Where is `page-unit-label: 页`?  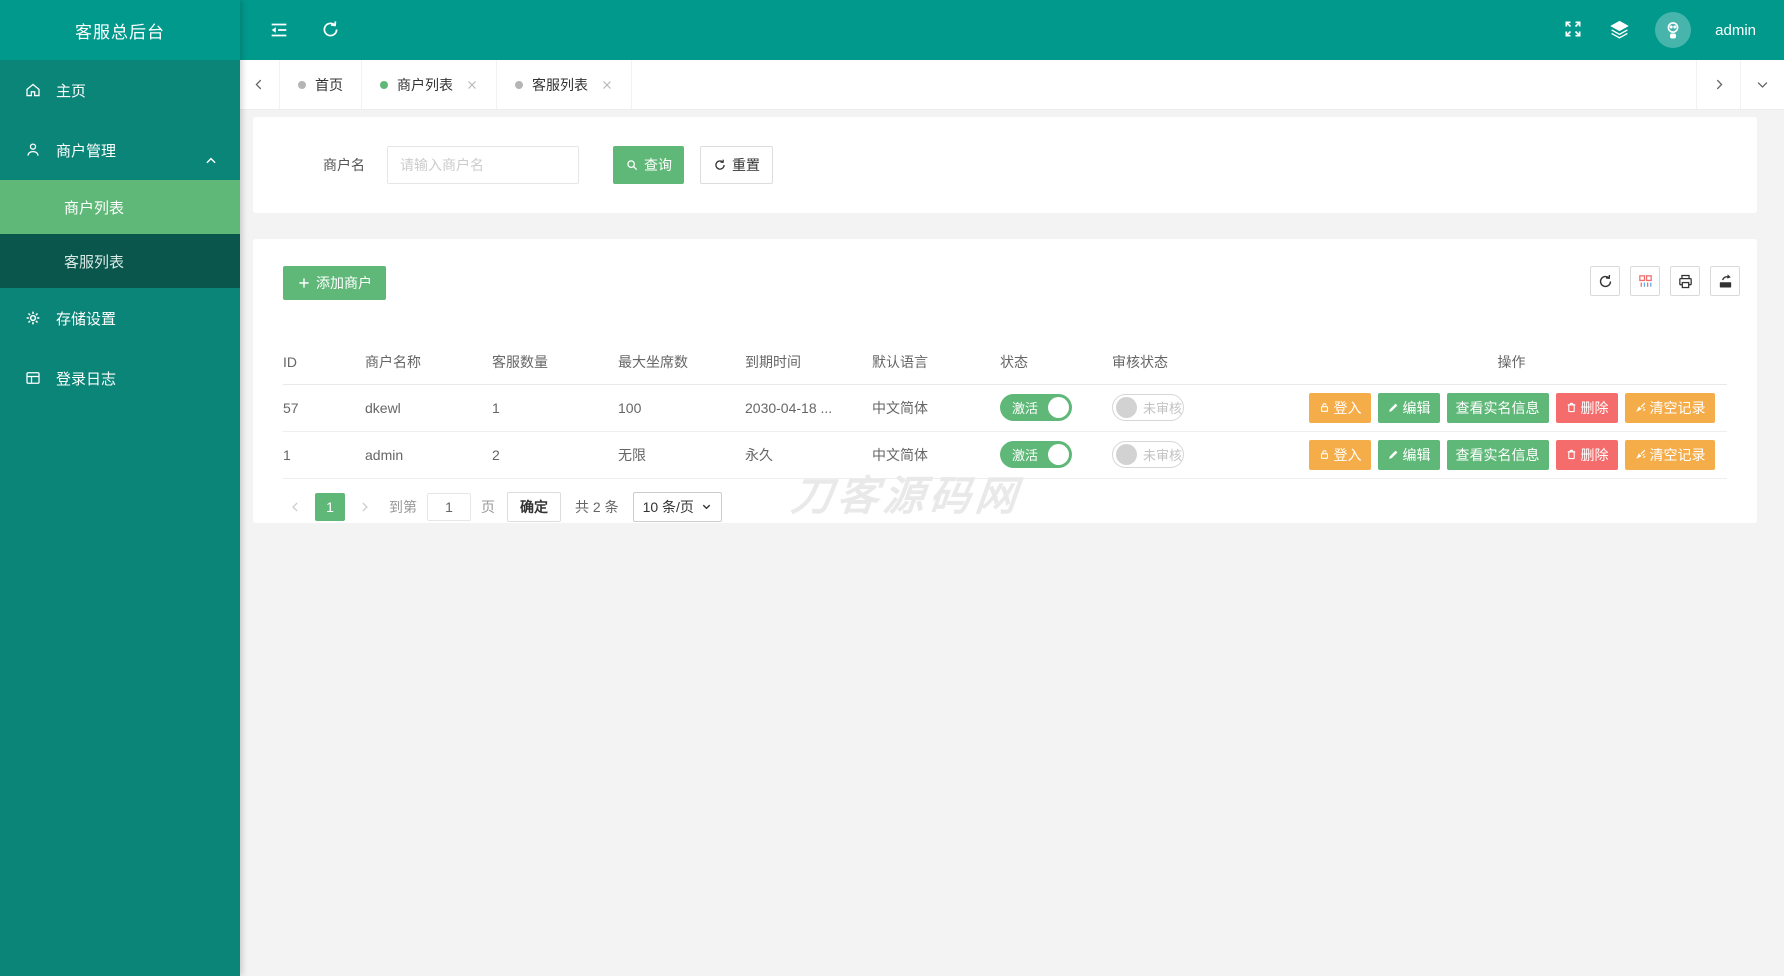
page-unit-label: 页 is located at coordinates (488, 506).